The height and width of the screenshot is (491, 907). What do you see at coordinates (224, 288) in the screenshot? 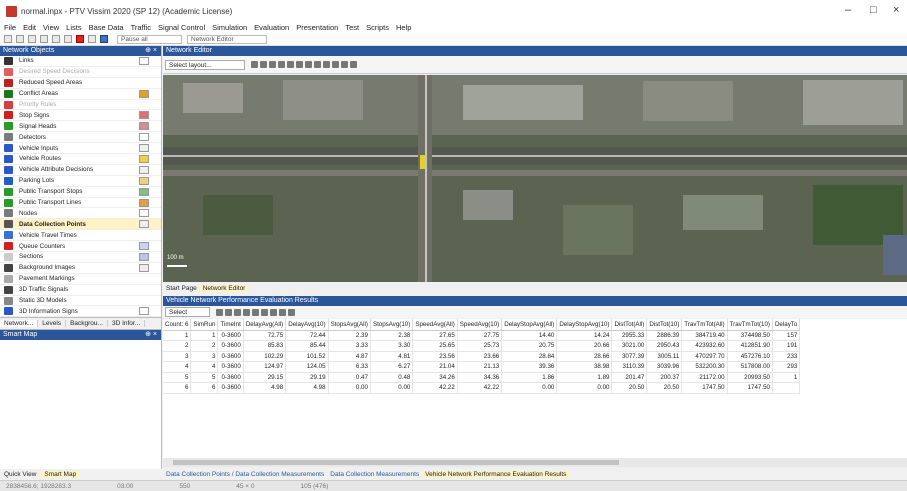
I see `tab-network-editor: Network Editor` at bounding box center [224, 288].